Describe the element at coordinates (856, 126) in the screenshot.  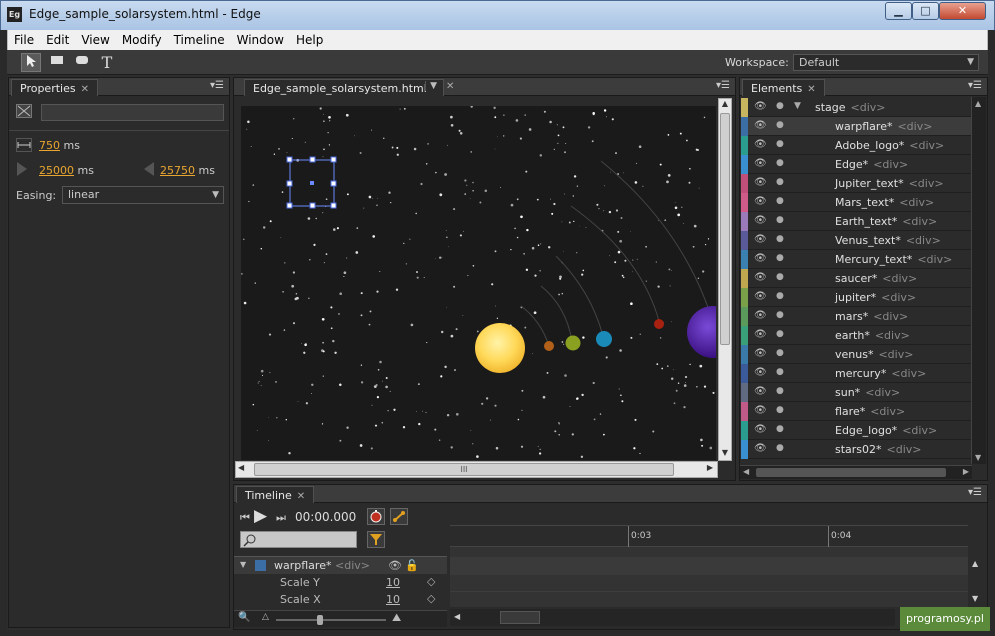
I see `element-row: 👁 ● warpflare* <div>` at that location.